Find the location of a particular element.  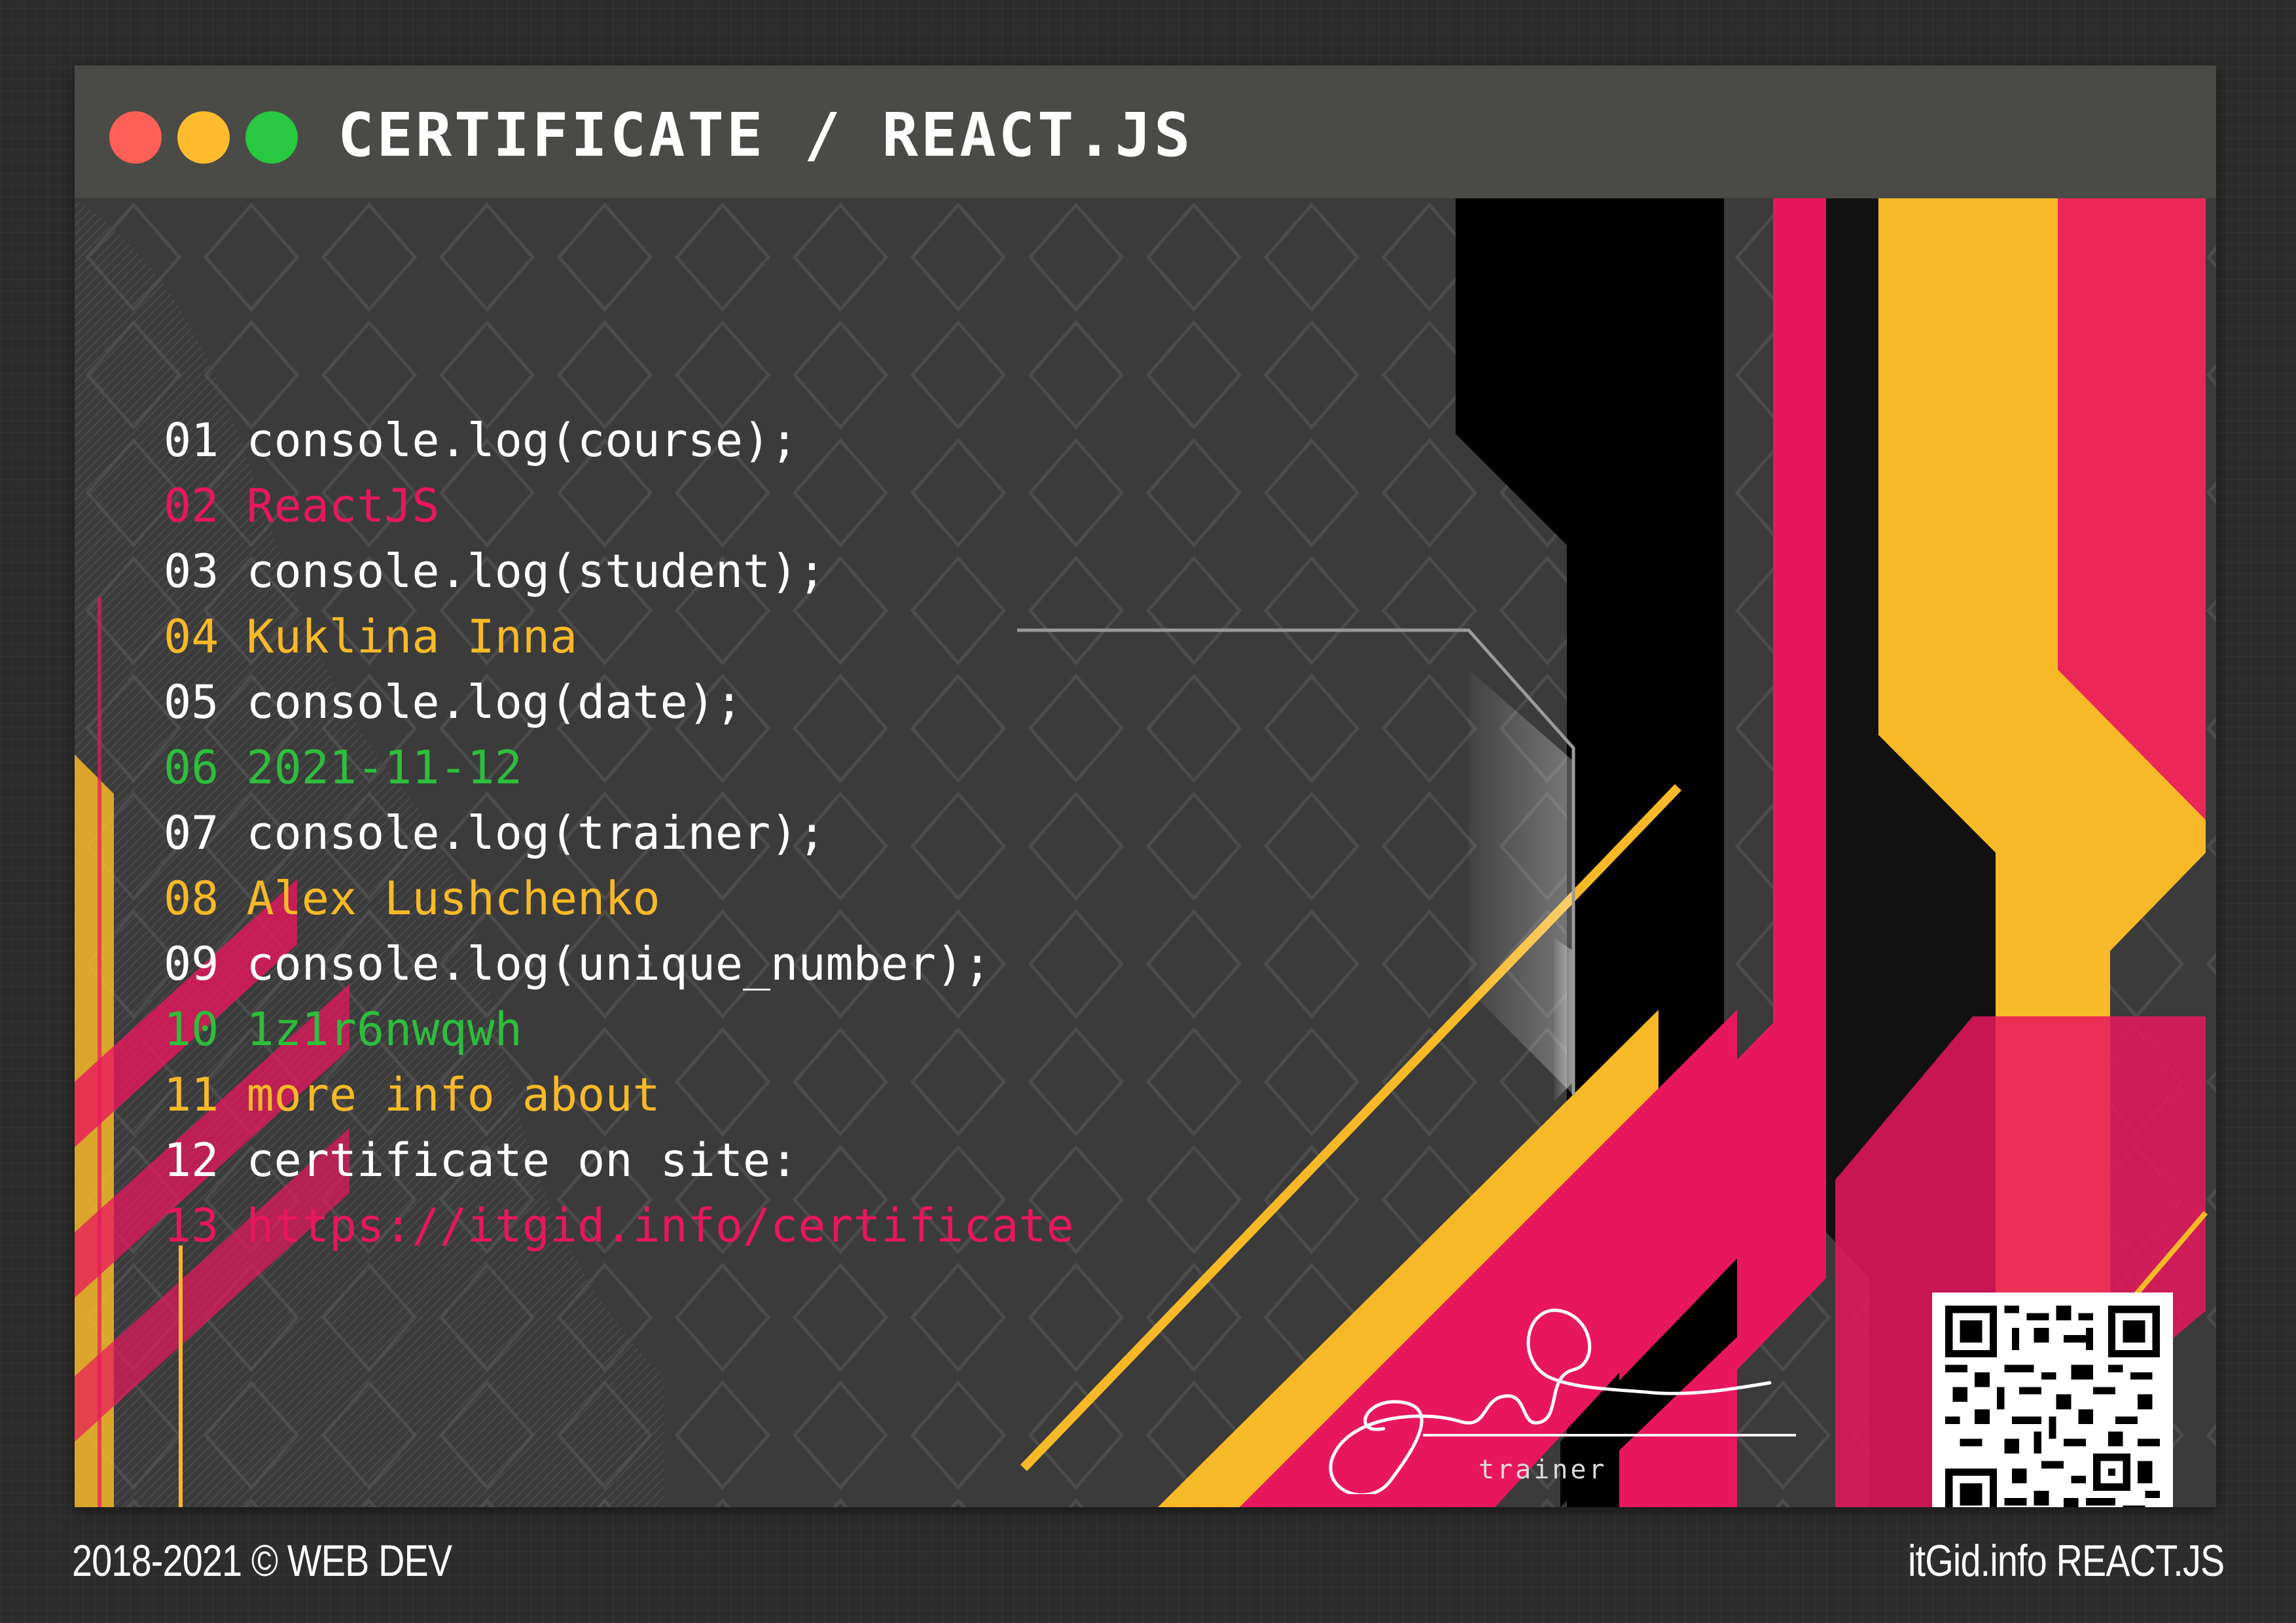

code-line-trainer: 08 Alex Lushchenko is located at coordinates (412, 898).